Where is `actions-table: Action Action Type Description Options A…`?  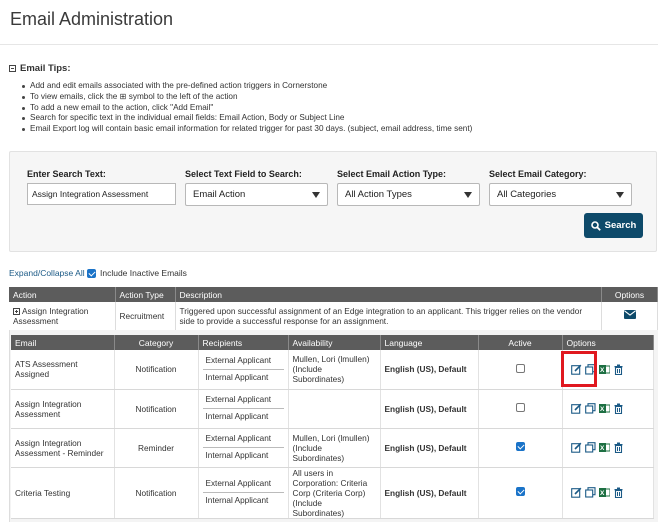
actions-table: Action Action Type Description Options A… is located at coordinates (333, 309).